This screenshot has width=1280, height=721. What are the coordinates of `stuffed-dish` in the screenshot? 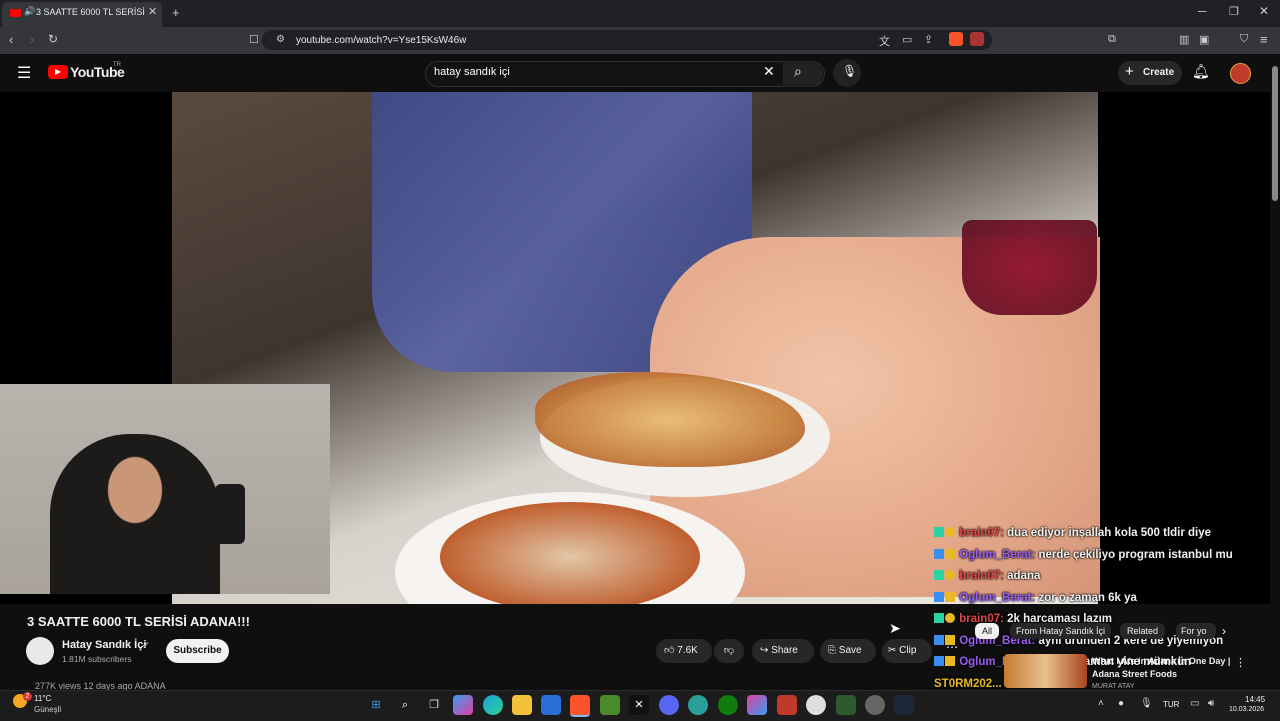 It's located at (570, 553).